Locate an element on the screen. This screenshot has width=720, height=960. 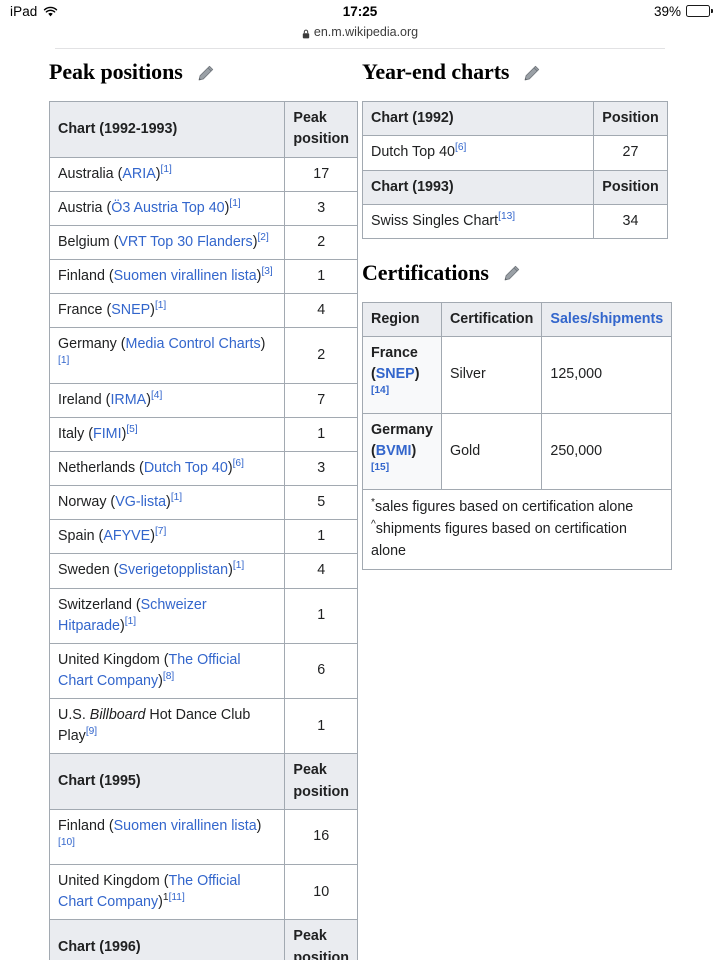
reference-link: [11] is located at coordinates (177, 897).